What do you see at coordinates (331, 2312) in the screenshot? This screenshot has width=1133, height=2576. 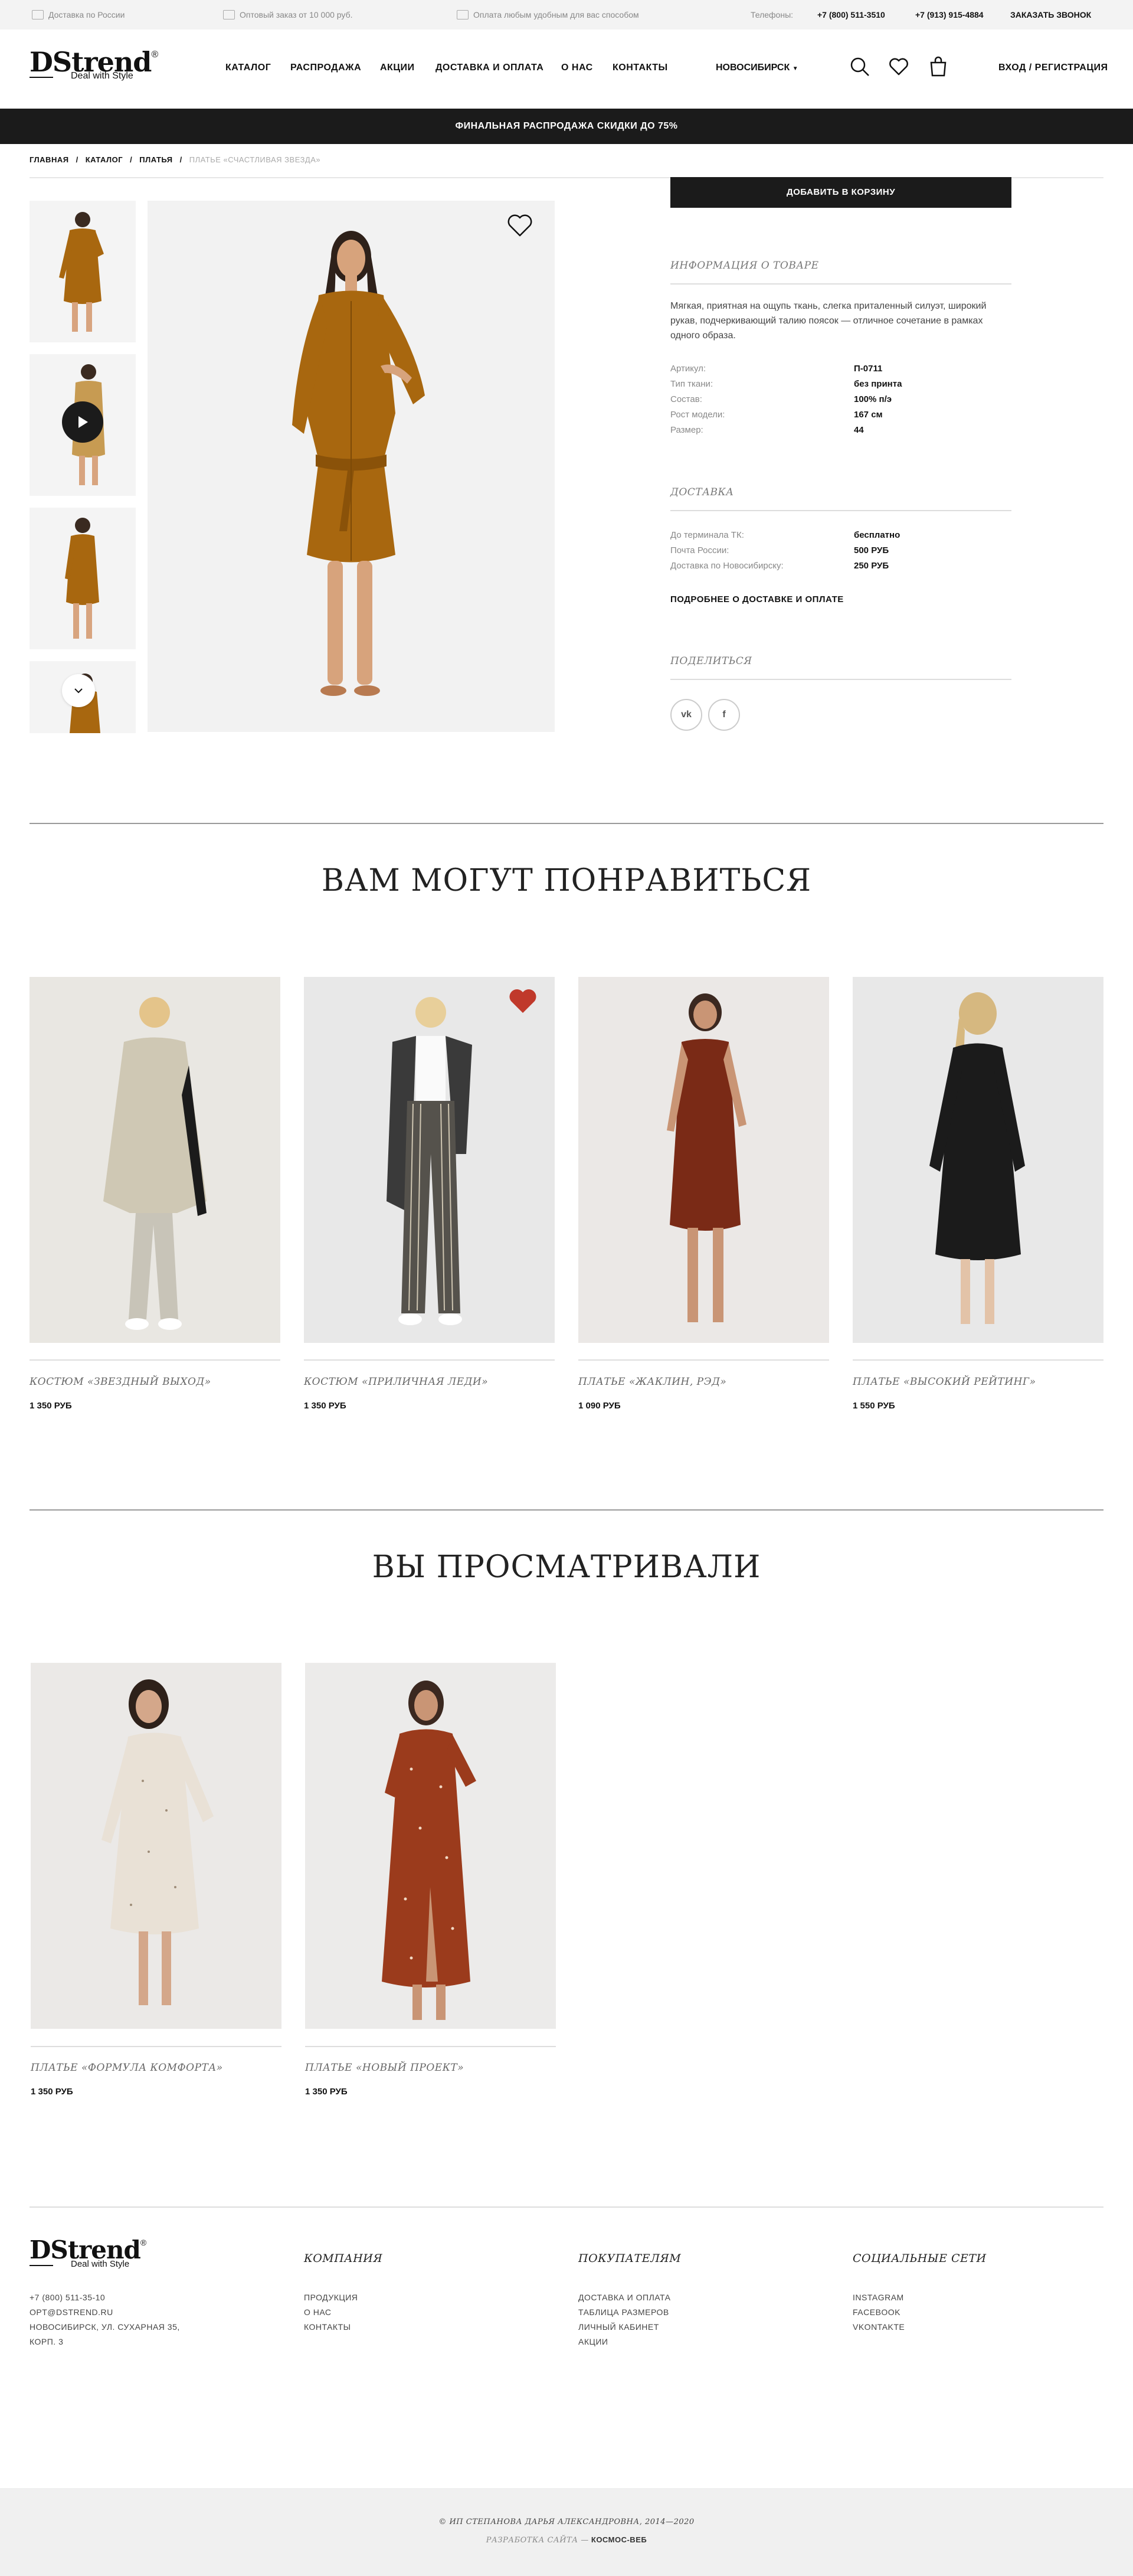 I see `footer-link-about: О НАС` at bounding box center [331, 2312].